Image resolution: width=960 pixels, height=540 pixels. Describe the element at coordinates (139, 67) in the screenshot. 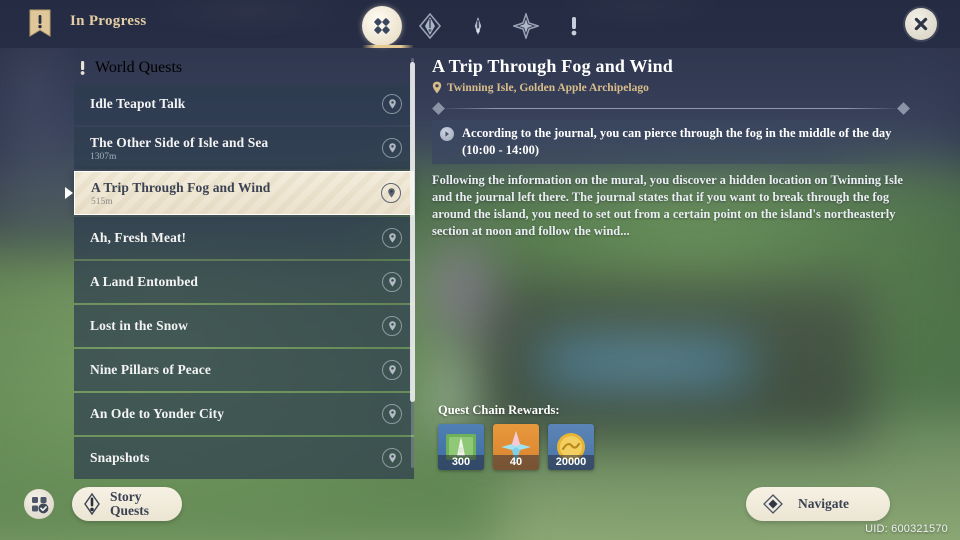

I see `quest-group-label: World Quests` at that location.